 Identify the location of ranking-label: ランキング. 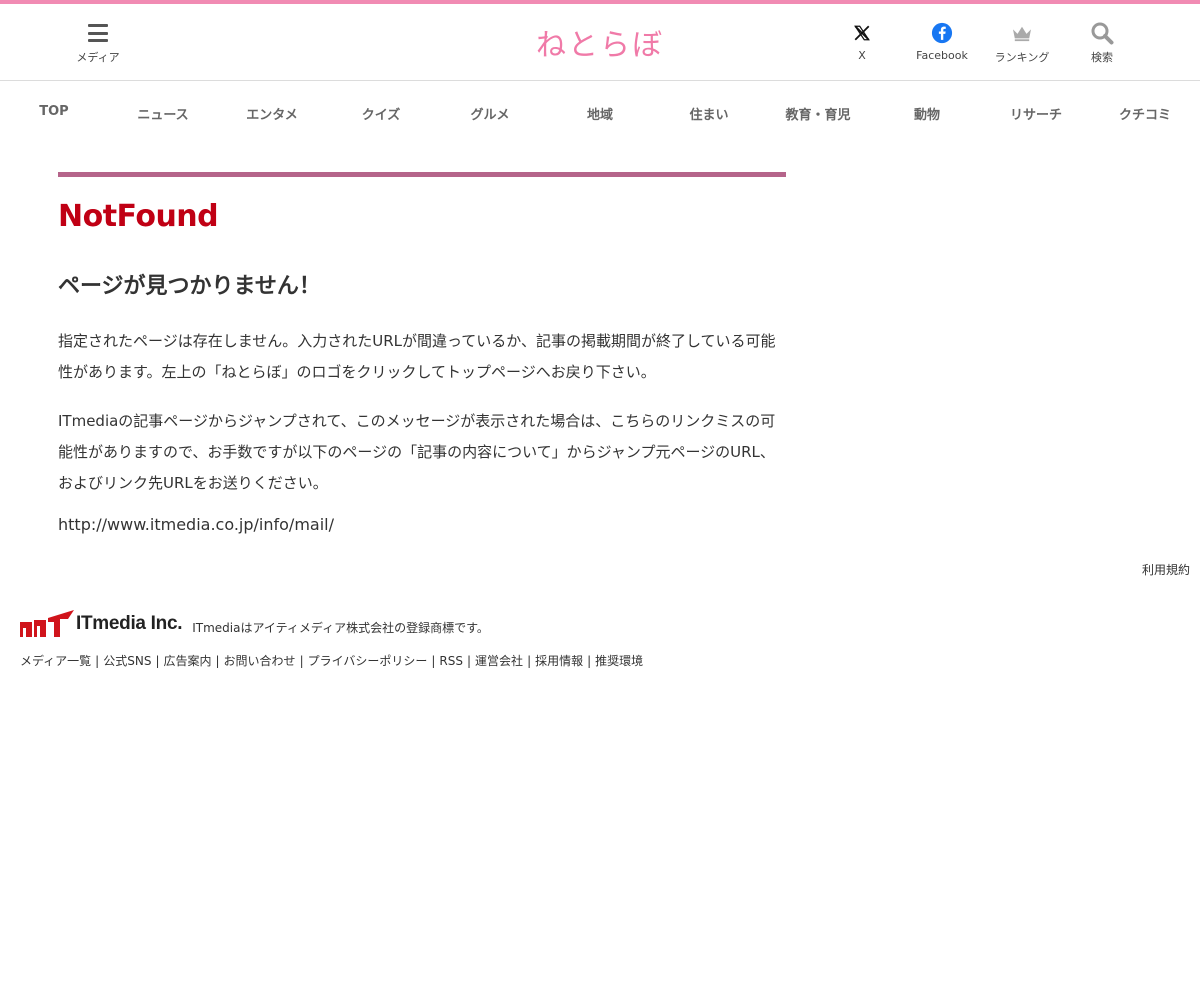
(1022, 57).